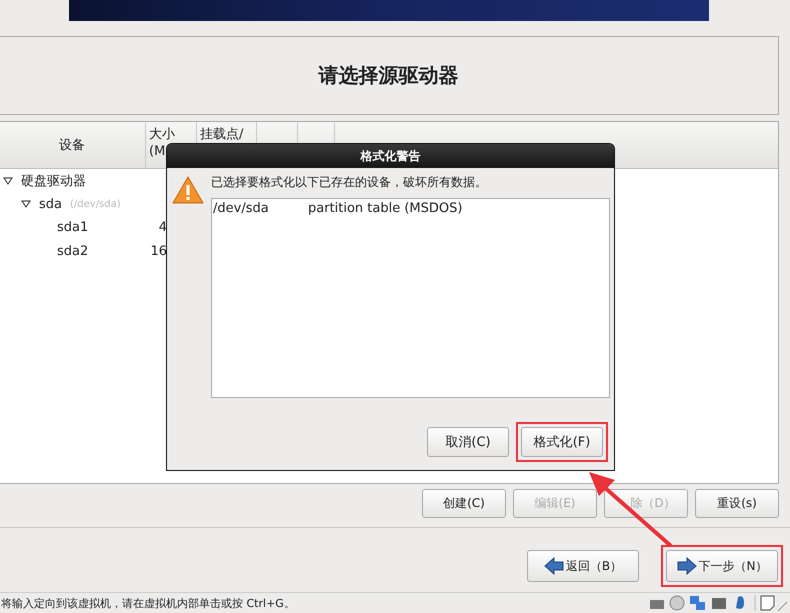 This screenshot has width=790, height=613. I want to click on dialog-button: 格式化(F), so click(562, 442).